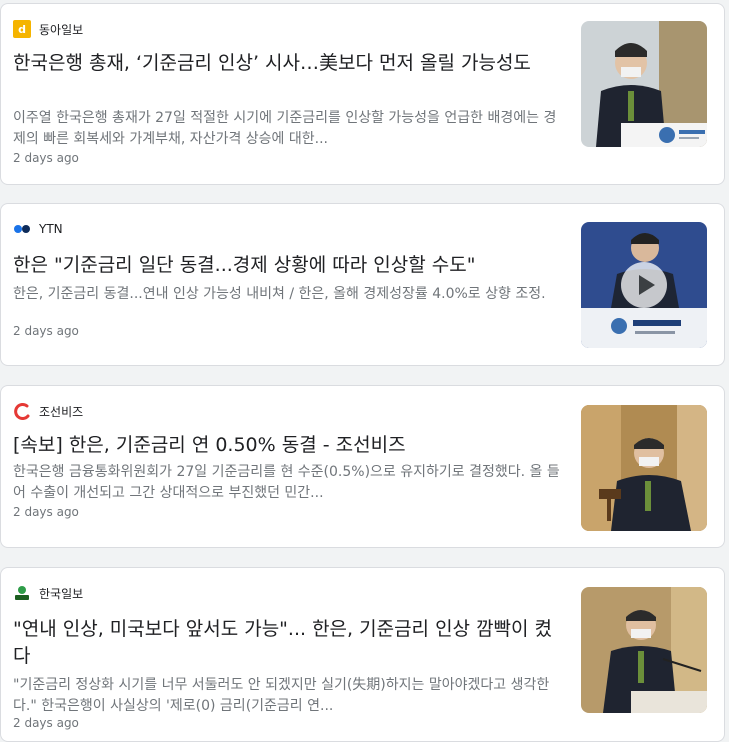 Image resolution: width=729 pixels, height=742 pixels. What do you see at coordinates (287, 265) in the screenshot?
I see `article-title: 한은 "기준금리 일단 동결...경제 상황에 따라 인상할 수도"` at bounding box center [287, 265].